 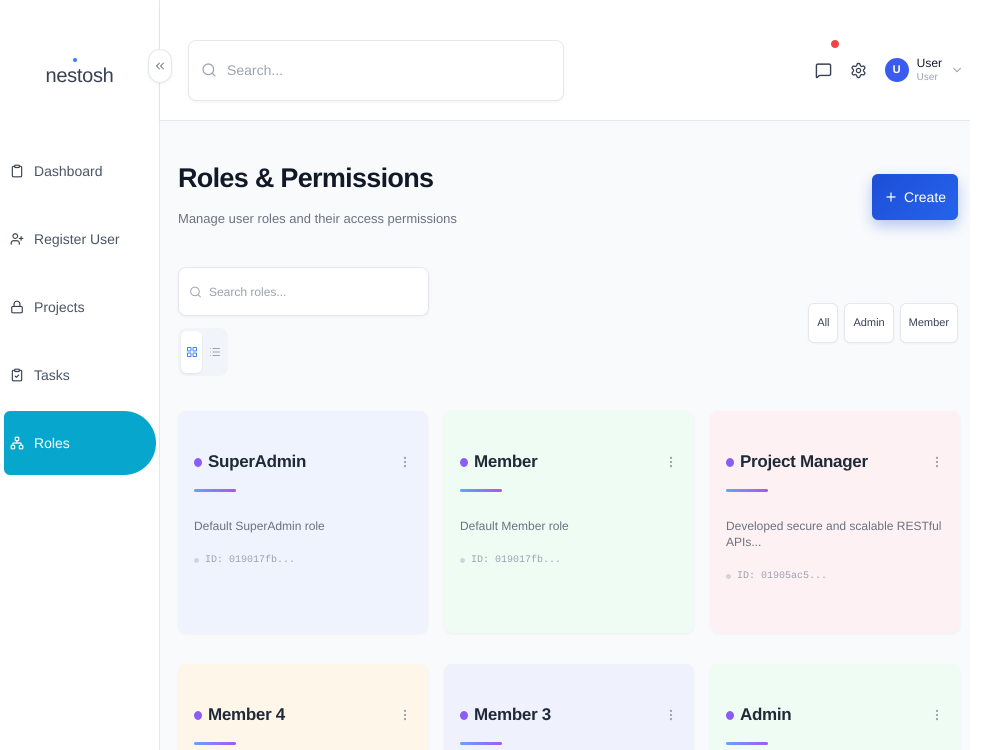 What do you see at coordinates (927, 77) in the screenshot?
I see `user-role: User` at bounding box center [927, 77].